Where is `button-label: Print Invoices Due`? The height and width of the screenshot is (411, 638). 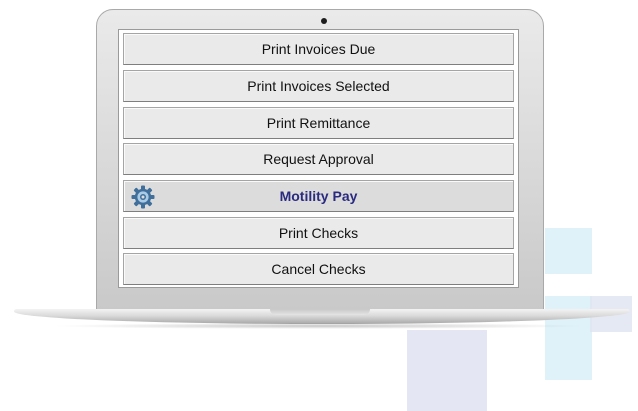
button-label: Print Invoices Due is located at coordinates (318, 49).